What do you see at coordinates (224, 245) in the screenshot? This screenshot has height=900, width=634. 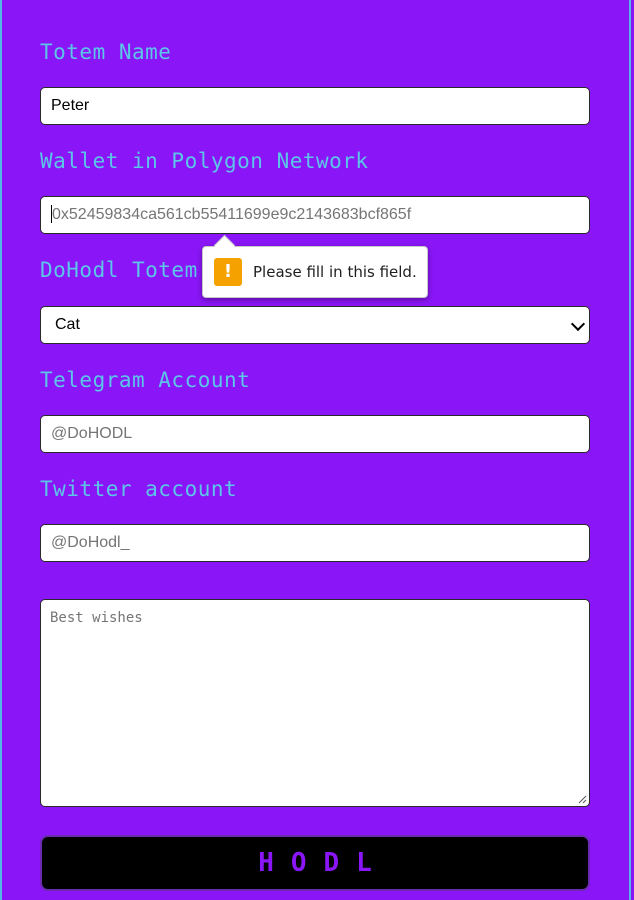 I see `tooltip-arrow` at bounding box center [224, 245].